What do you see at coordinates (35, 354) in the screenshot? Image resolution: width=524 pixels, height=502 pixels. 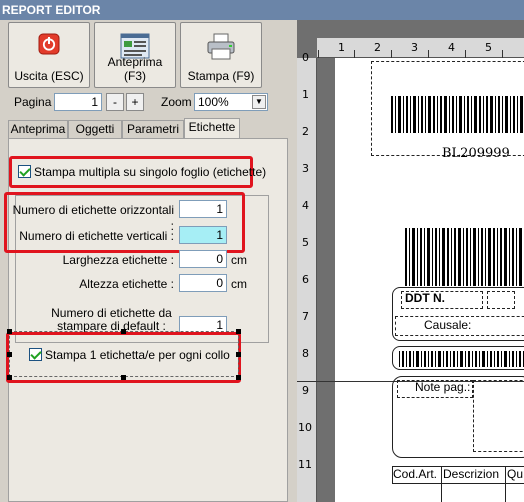 I see `per-package-checkbox` at bounding box center [35, 354].